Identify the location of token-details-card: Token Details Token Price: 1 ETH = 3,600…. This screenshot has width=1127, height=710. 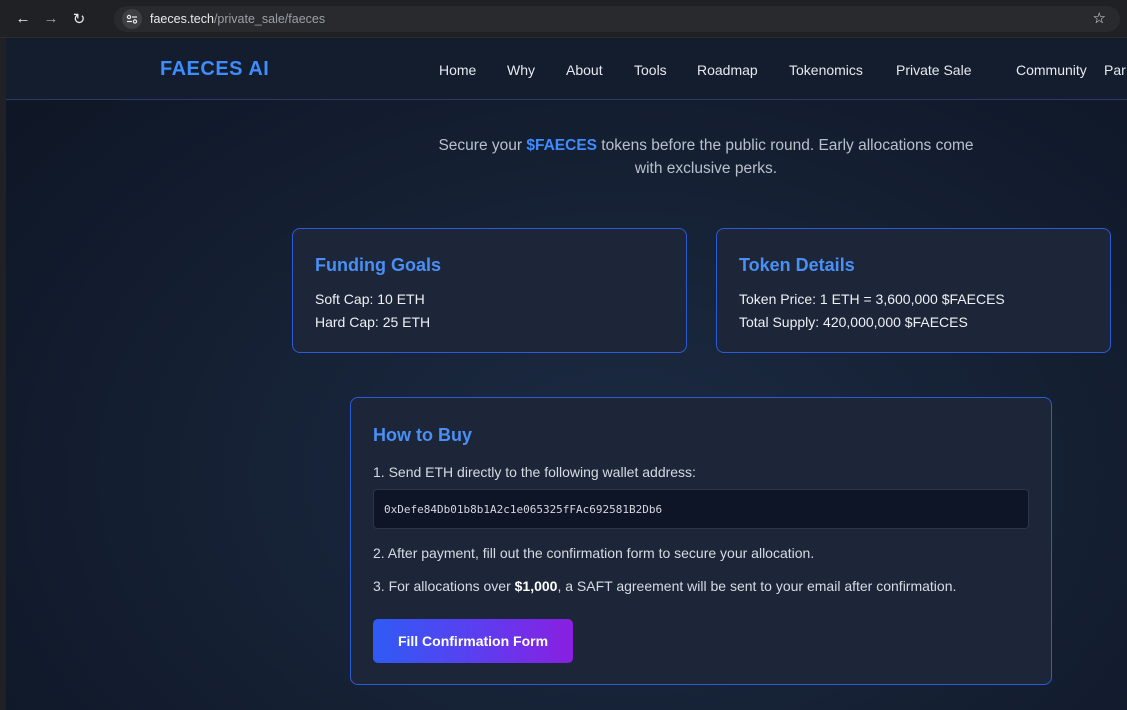
(913, 290).